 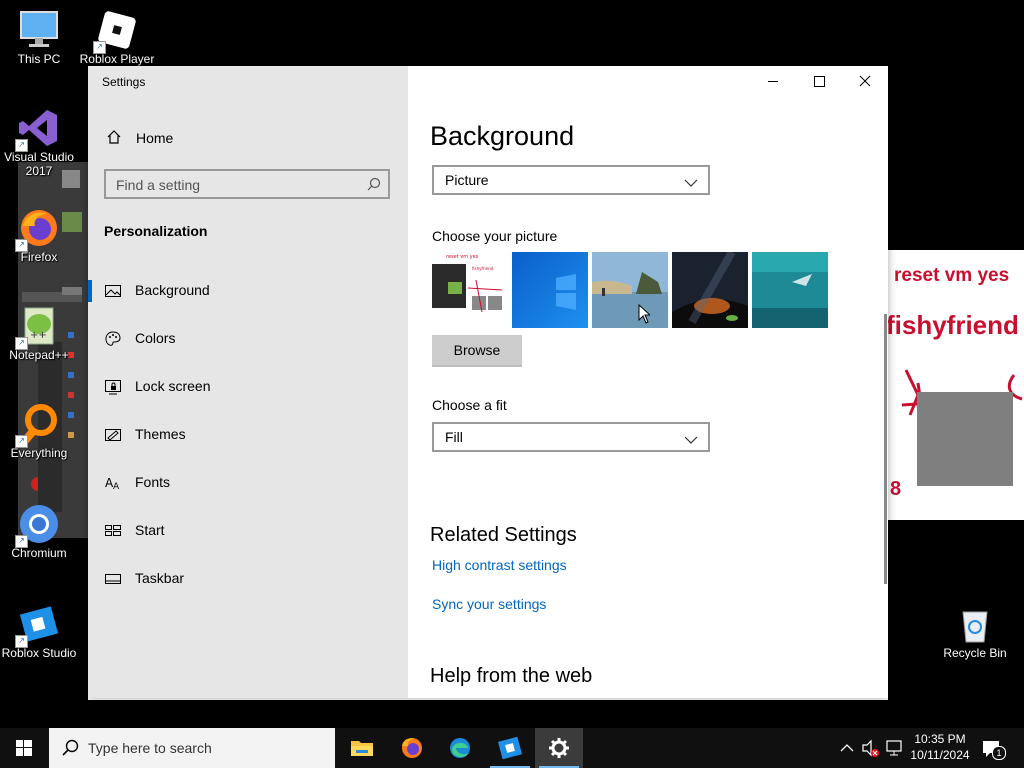 I want to click on nav-item-taskbar: Taskbar, so click(x=248, y=578).